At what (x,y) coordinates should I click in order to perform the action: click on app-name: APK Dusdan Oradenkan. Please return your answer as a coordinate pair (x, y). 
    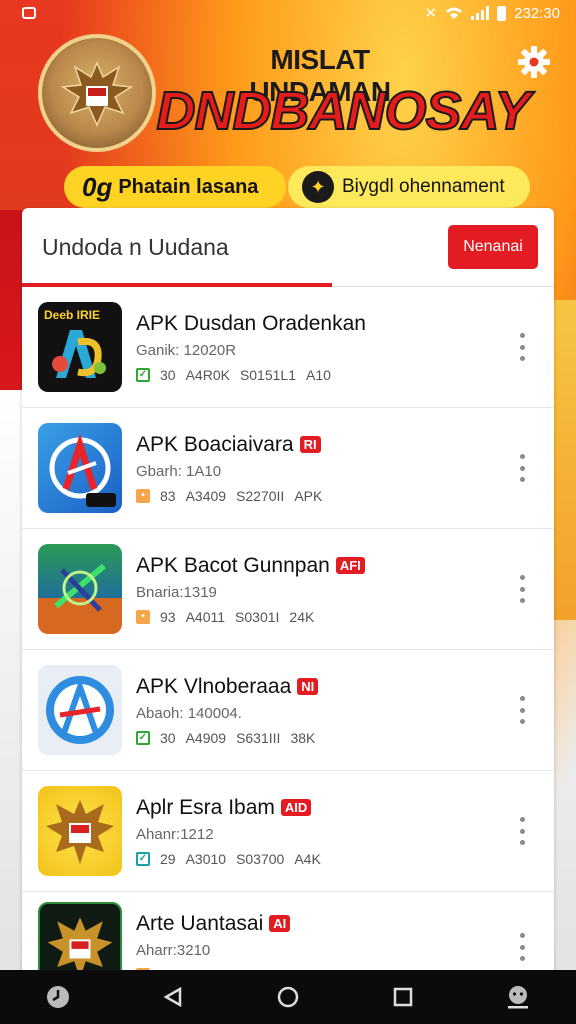
    Looking at the image, I should click on (251, 323).